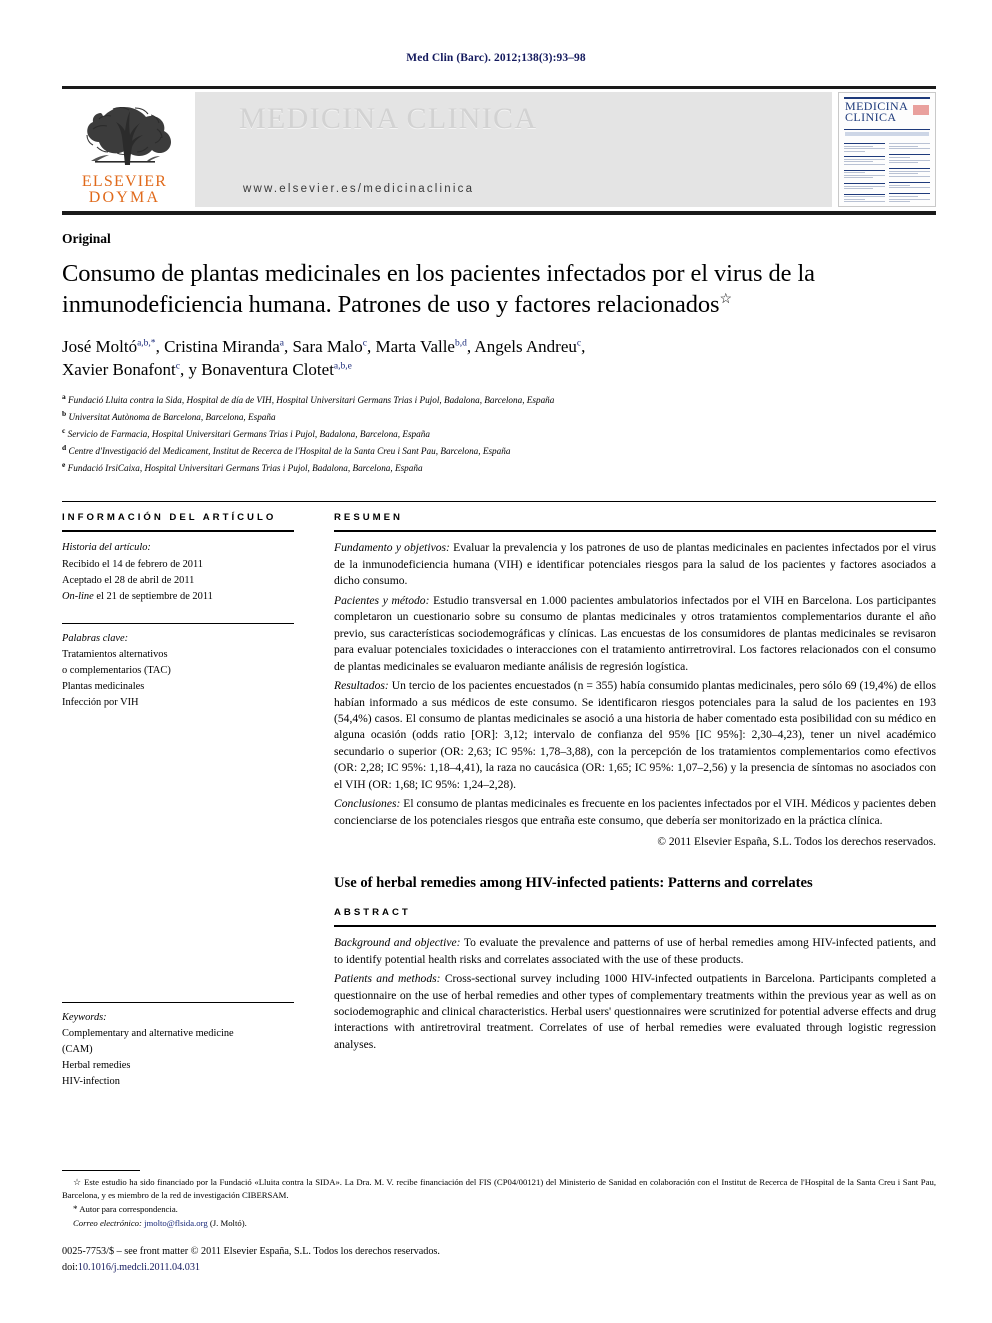  What do you see at coordinates (726, 299) in the screenshot?
I see `title-footnote-marker: ☆` at bounding box center [726, 299].